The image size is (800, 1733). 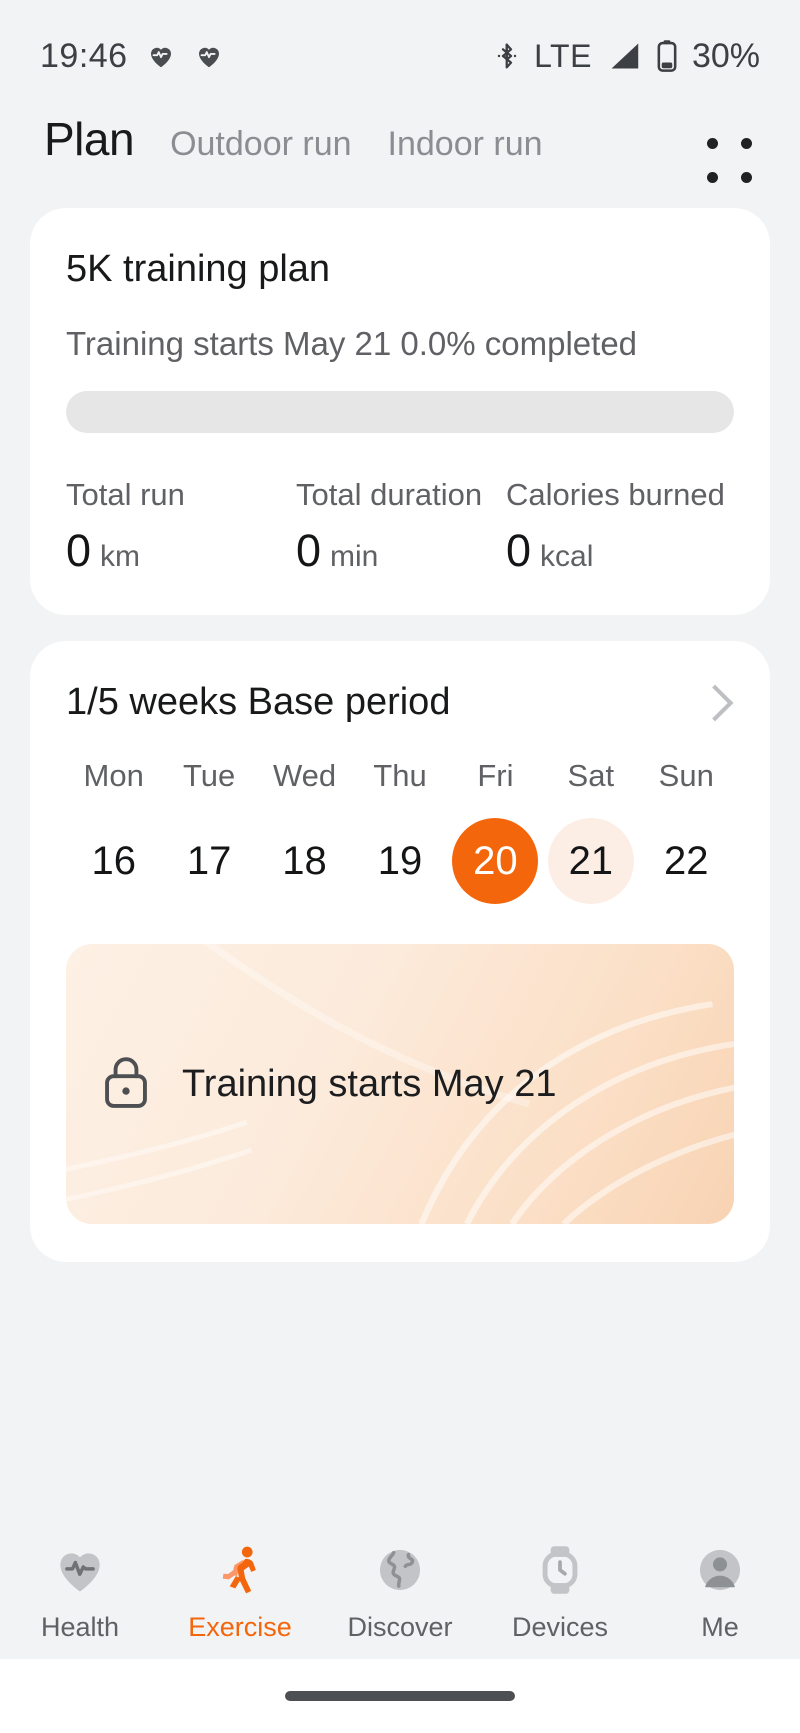 I want to click on date-bubble: 21, so click(x=590, y=861).